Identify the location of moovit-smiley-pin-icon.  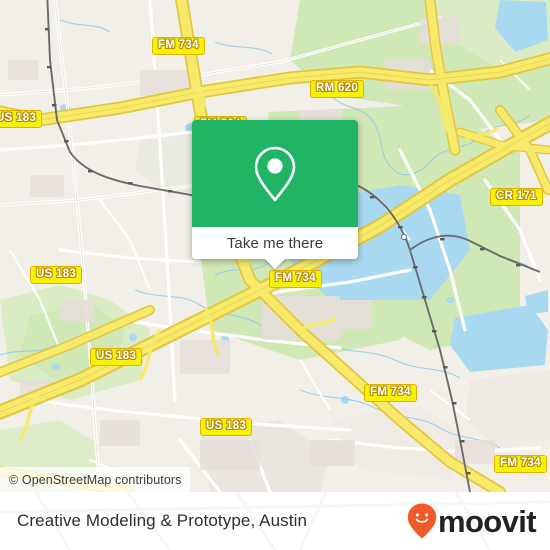
(422, 521).